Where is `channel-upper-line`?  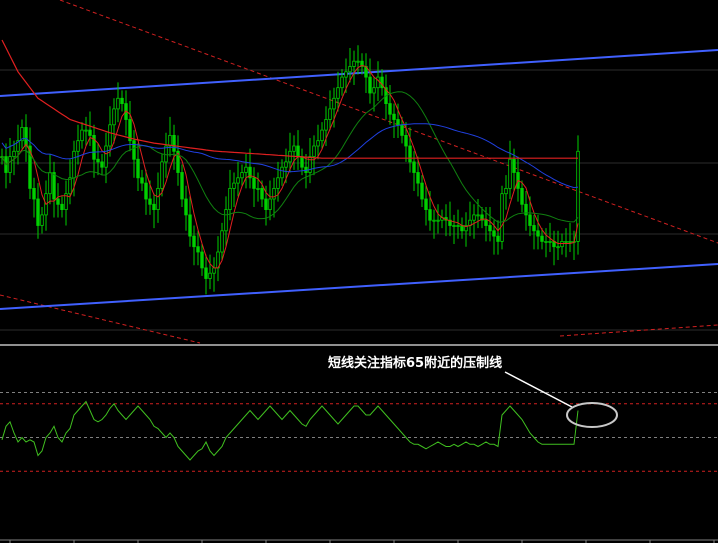 channel-upper-line is located at coordinates (359, 73).